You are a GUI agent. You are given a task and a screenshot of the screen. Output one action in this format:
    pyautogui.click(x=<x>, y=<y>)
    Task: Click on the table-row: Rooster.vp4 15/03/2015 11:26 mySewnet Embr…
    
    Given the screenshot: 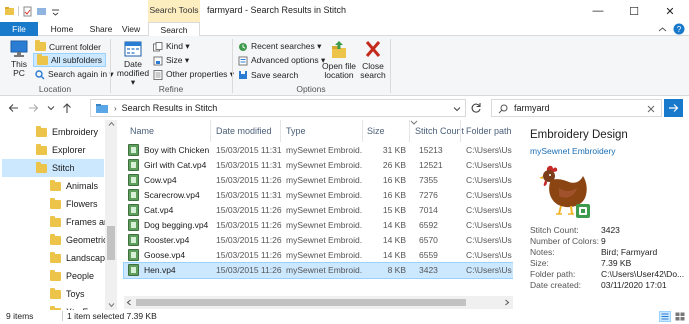 What is the action you would take?
    pyautogui.click(x=318, y=240)
    